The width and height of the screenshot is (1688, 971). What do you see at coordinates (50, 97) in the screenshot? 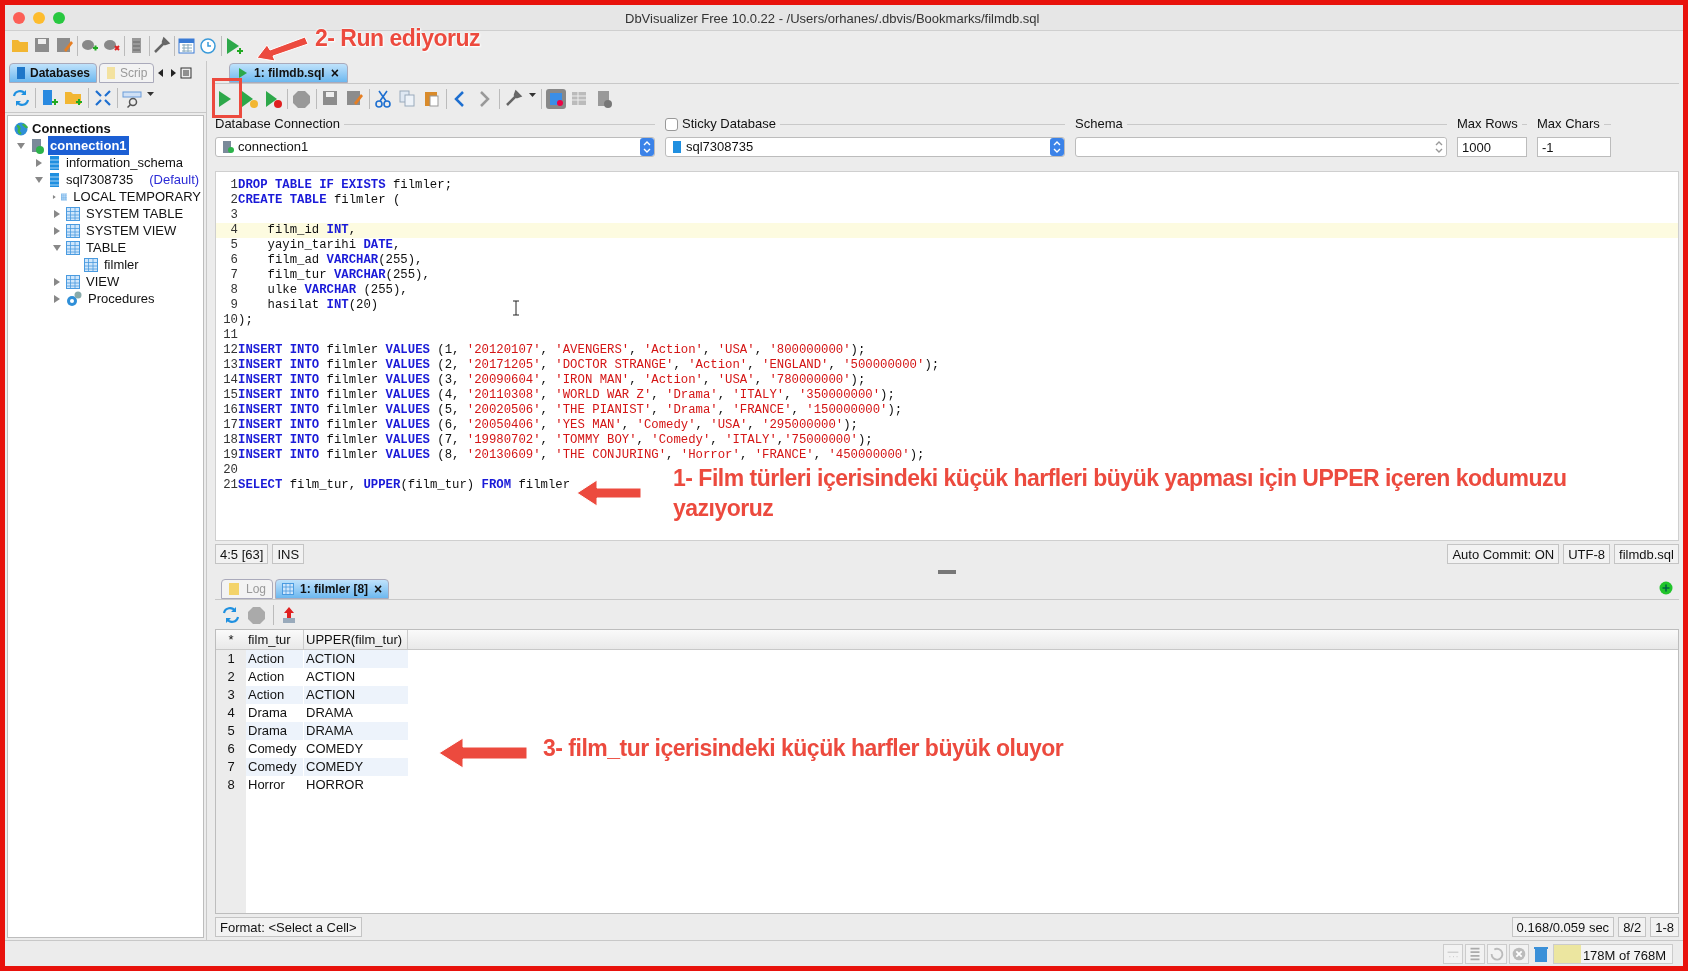
I see `database-add-icon` at bounding box center [50, 97].